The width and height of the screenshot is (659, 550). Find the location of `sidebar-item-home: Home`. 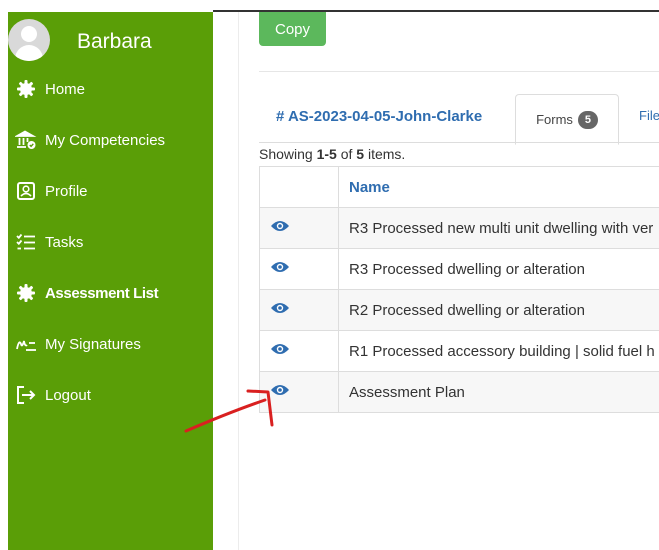

sidebar-item-home: Home is located at coordinates (111, 89).